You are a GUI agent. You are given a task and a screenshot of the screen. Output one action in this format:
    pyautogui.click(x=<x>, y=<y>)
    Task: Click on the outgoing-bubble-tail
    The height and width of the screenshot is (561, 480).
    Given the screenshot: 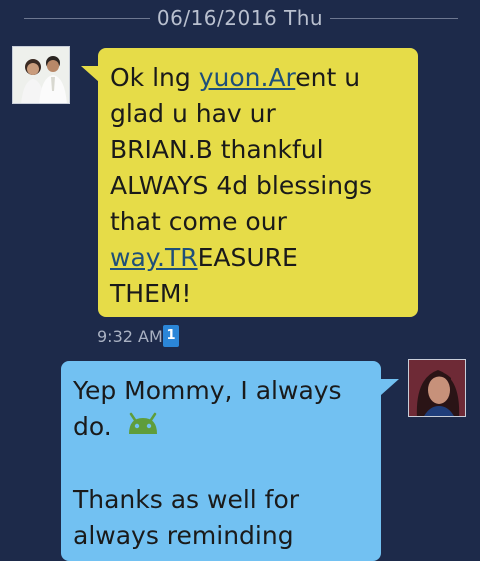 What is the action you would take?
    pyautogui.click(x=390, y=387)
    